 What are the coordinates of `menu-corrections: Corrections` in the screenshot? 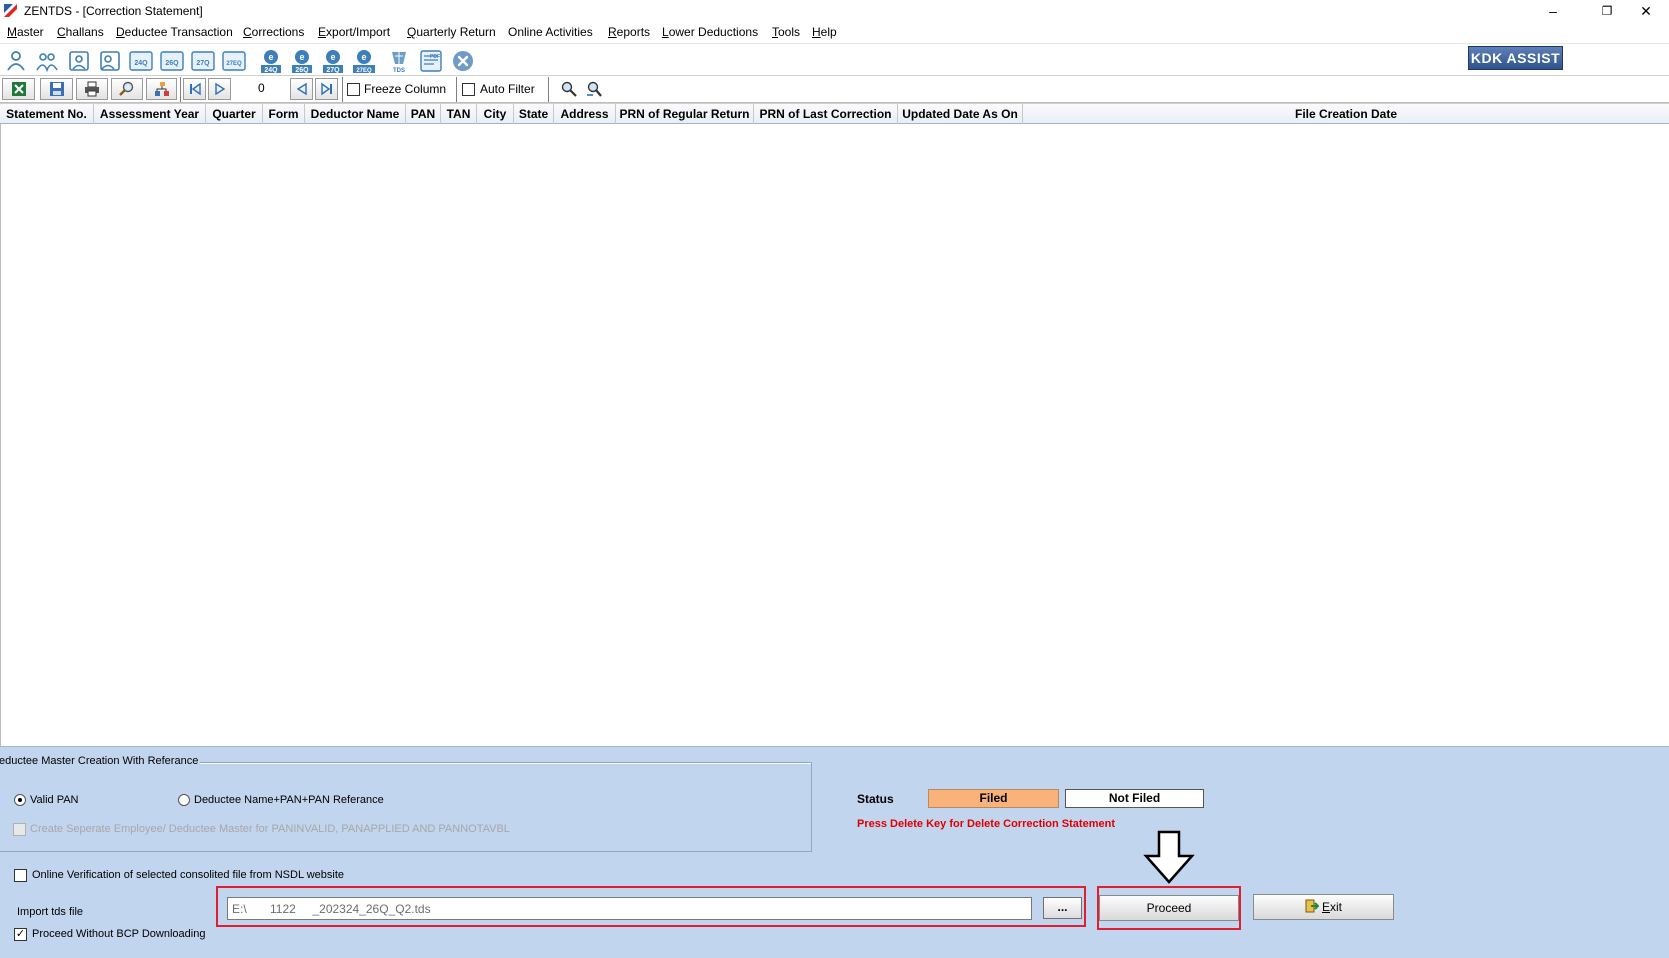 It's located at (273, 32).